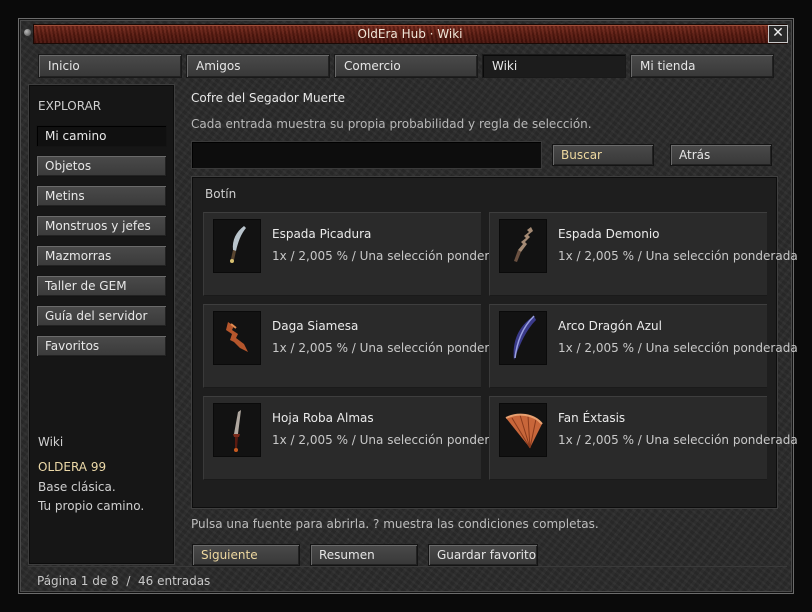 This screenshot has height=612, width=812. What do you see at coordinates (86, 286) in the screenshot?
I see `sidebar-item-label: Taller de GEM` at bounding box center [86, 286].